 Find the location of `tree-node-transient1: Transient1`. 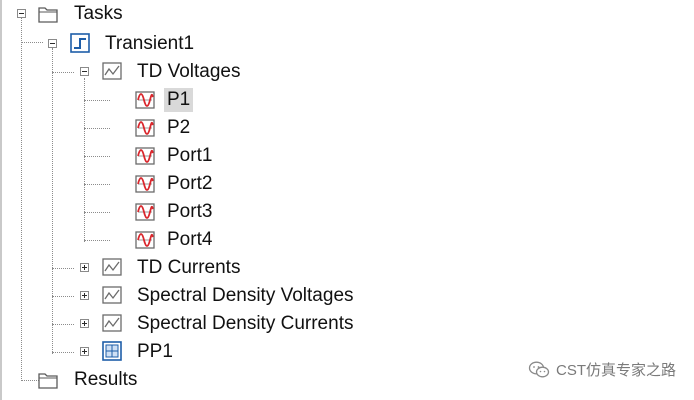

tree-node-transient1: Transient1 is located at coordinates (150, 44).